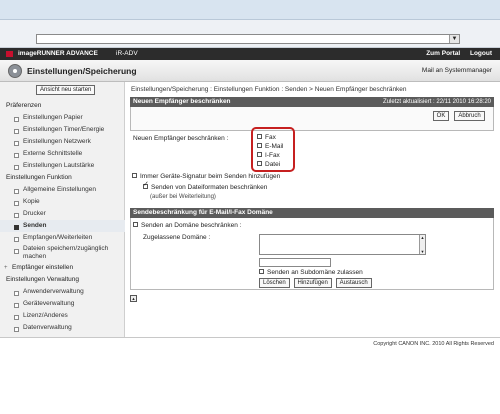 Image resolution: width=500 pixels, height=414 pixels. I want to click on email-checkbox, so click(259, 145).